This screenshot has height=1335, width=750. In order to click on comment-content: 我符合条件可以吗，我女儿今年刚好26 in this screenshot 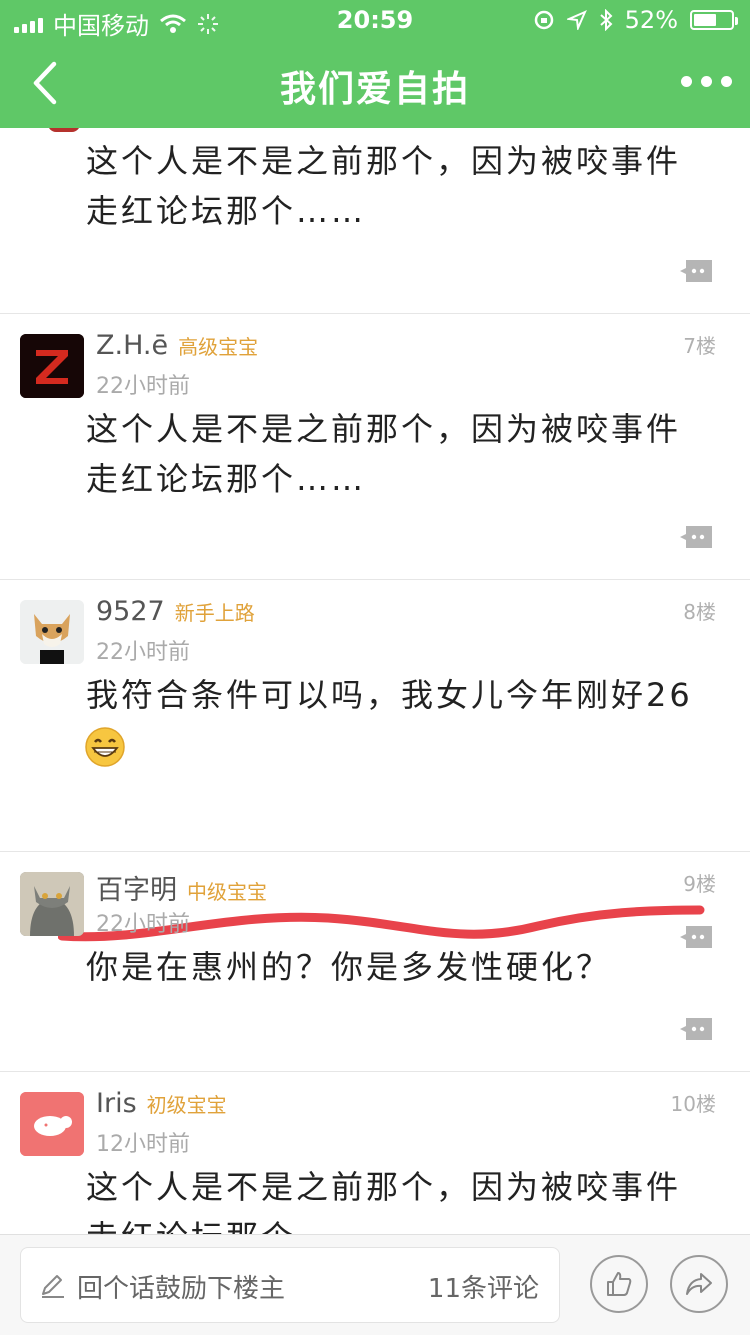, I will do `click(389, 695)`.